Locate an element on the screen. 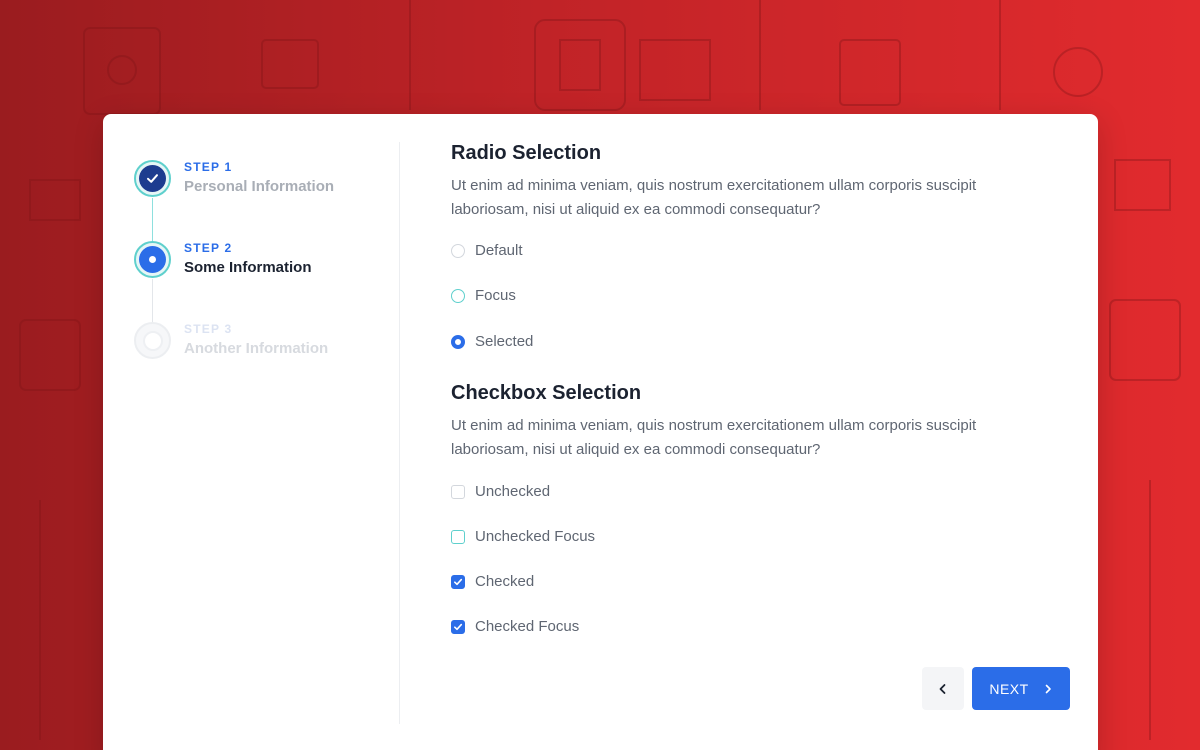 This screenshot has width=1200, height=750. radio-option-selected: Selected is located at coordinates (492, 341).